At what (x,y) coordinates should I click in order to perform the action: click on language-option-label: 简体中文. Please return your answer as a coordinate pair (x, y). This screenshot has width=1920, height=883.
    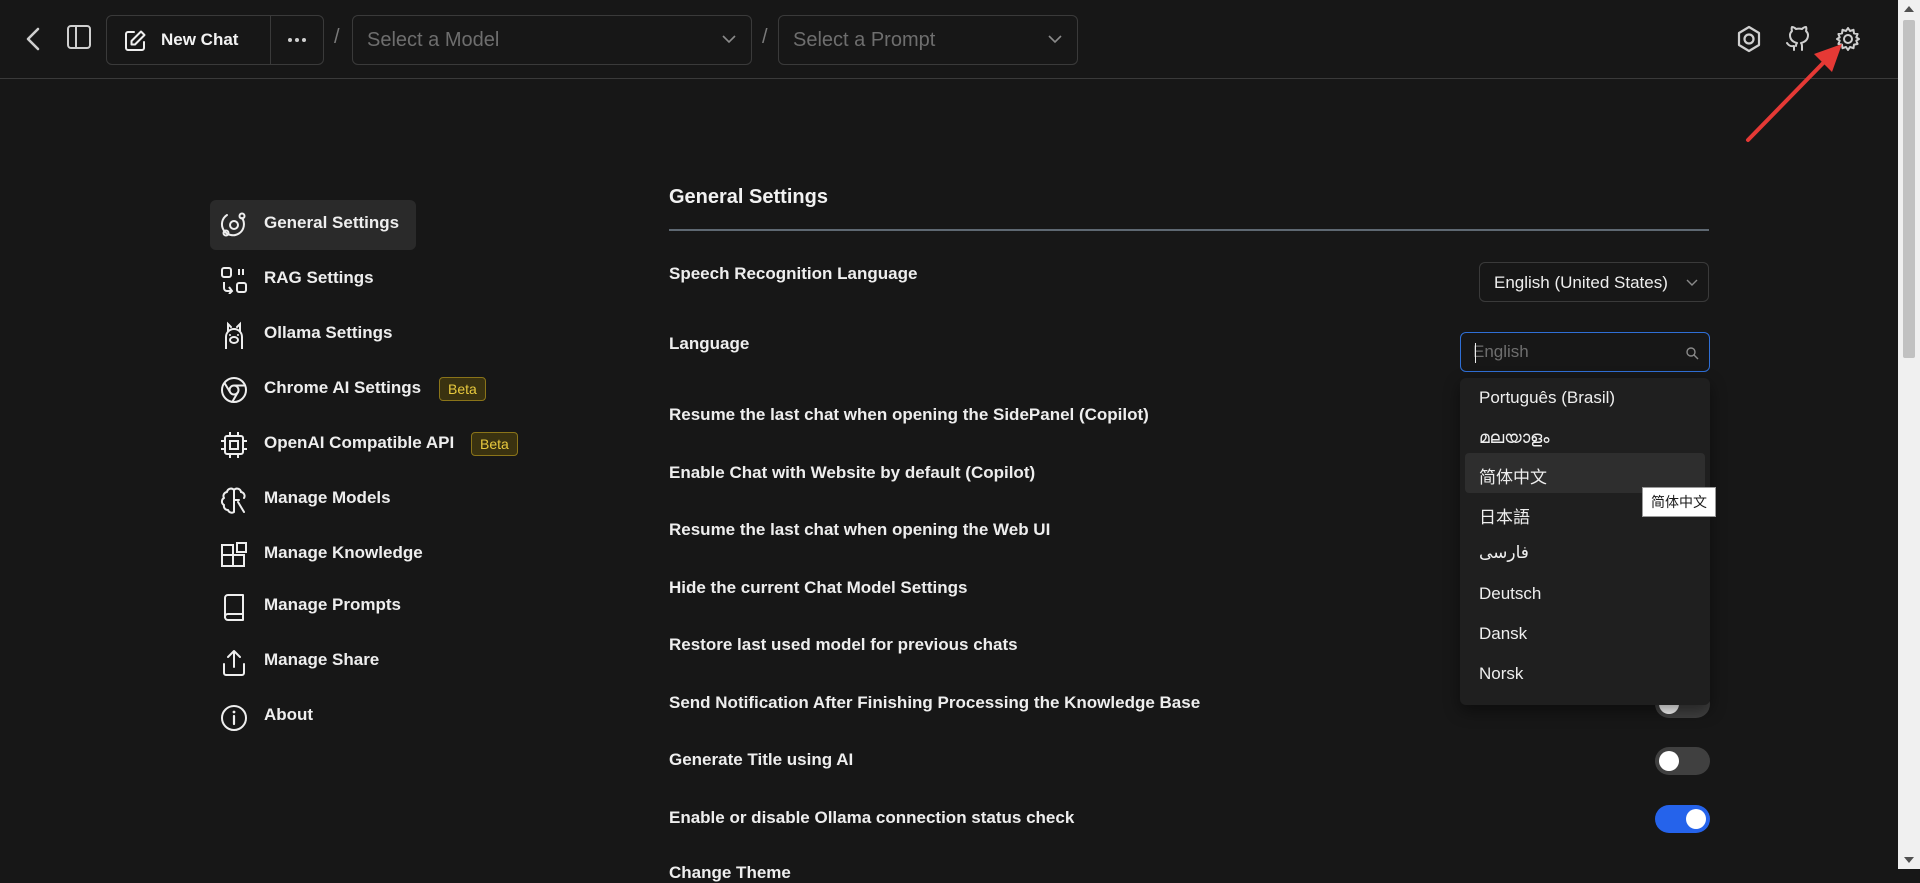
    Looking at the image, I should click on (1513, 477).